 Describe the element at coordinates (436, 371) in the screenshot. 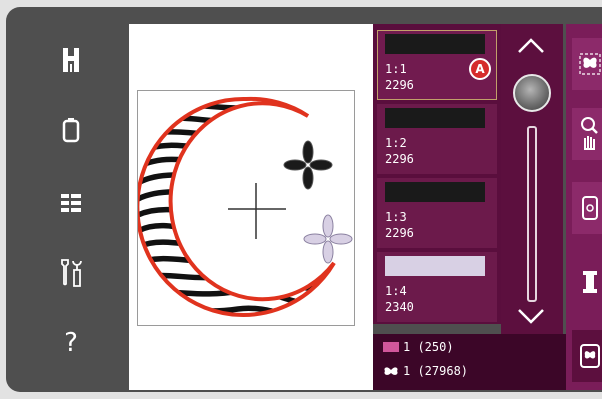

I see `stitch-count-value: 1 (27968)` at that location.